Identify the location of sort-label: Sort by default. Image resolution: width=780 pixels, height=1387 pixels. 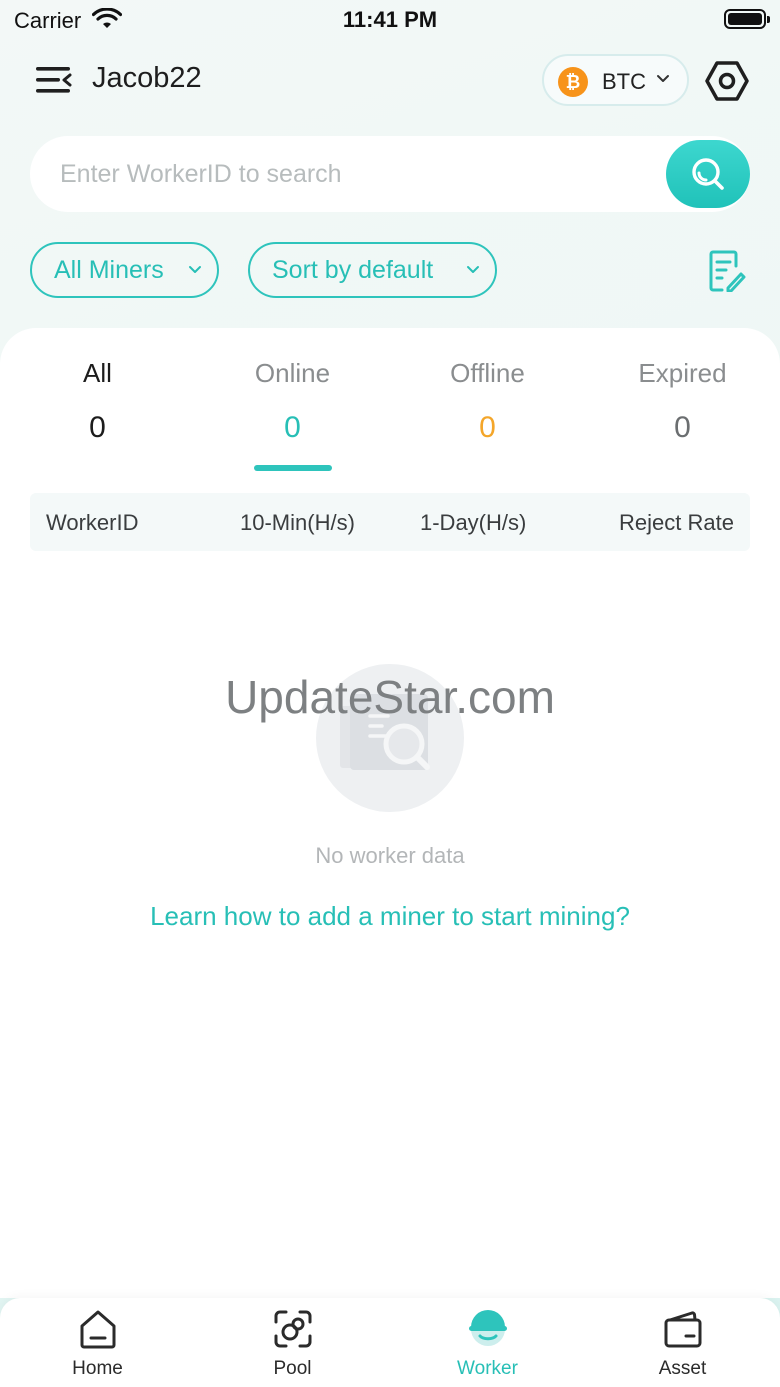
(353, 270).